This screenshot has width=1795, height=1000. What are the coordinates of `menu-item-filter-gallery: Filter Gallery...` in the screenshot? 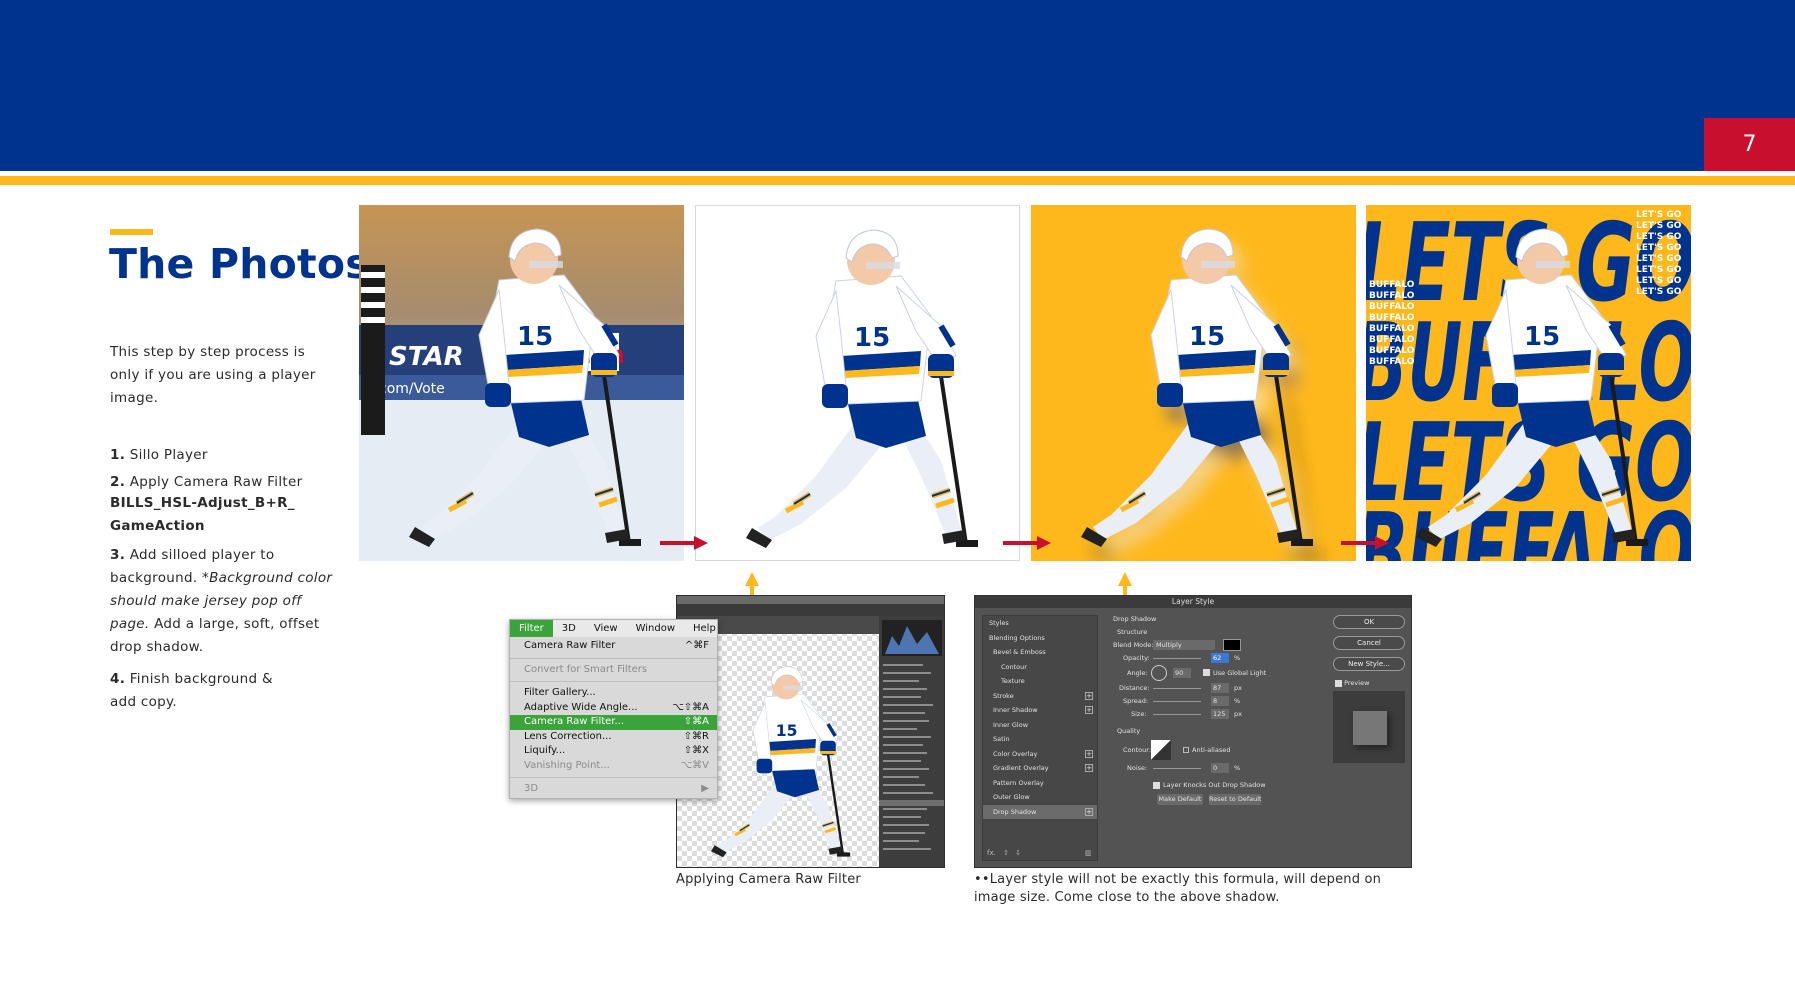 It's located at (613, 693).